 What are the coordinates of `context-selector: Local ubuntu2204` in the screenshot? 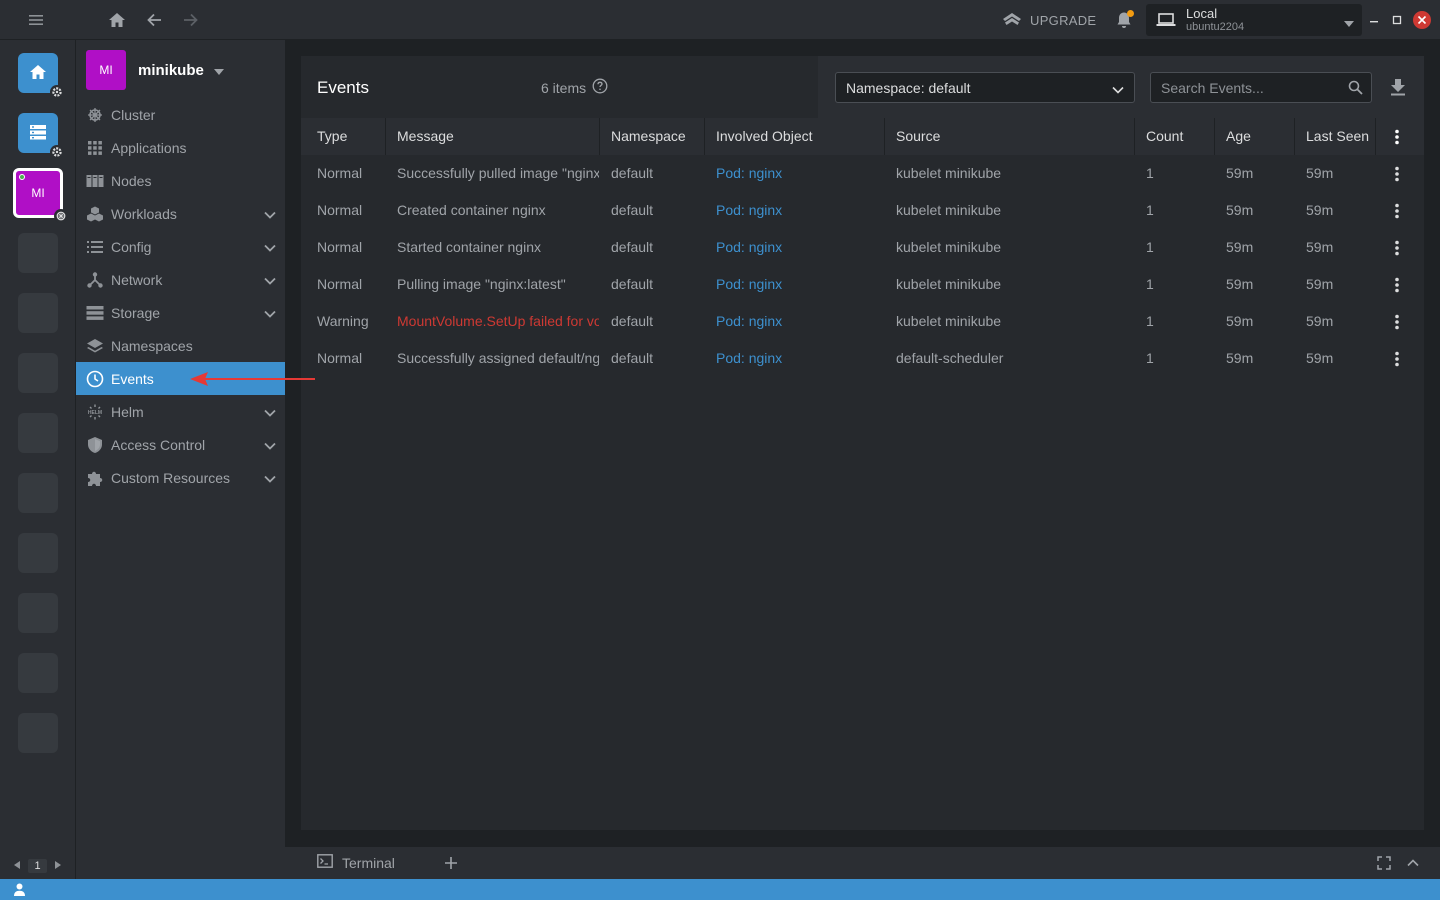 It's located at (1254, 20).